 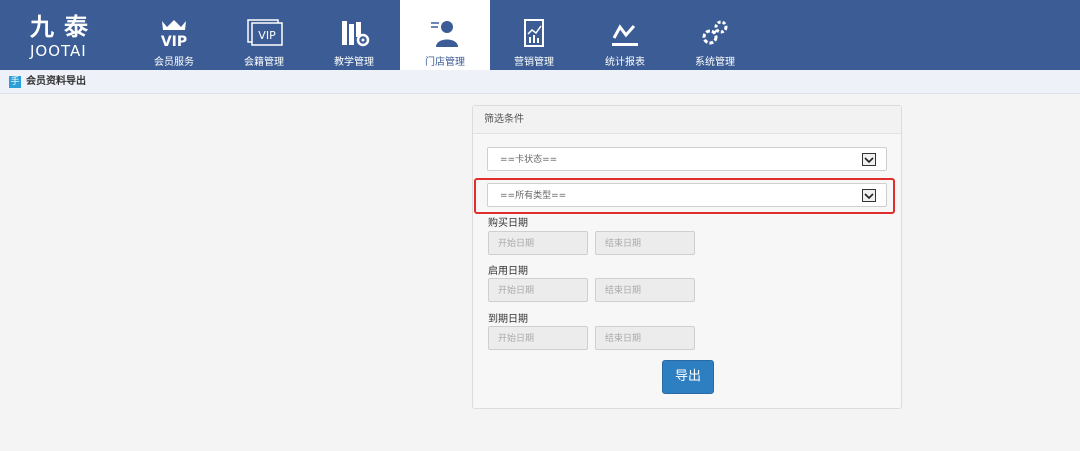 What do you see at coordinates (645, 338) in the screenshot?
I see `expiry-end-date-input: 结束日期` at bounding box center [645, 338].